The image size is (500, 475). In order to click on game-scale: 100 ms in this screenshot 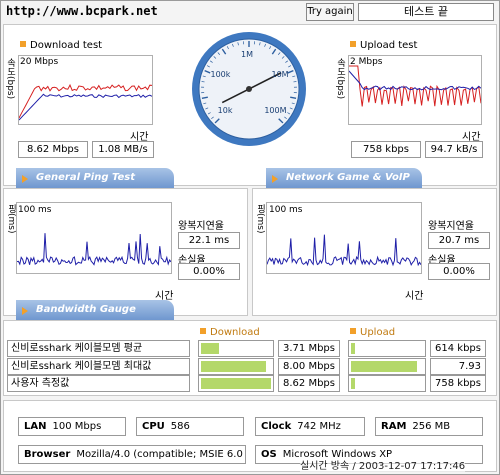, I will do `click(286, 210)`.